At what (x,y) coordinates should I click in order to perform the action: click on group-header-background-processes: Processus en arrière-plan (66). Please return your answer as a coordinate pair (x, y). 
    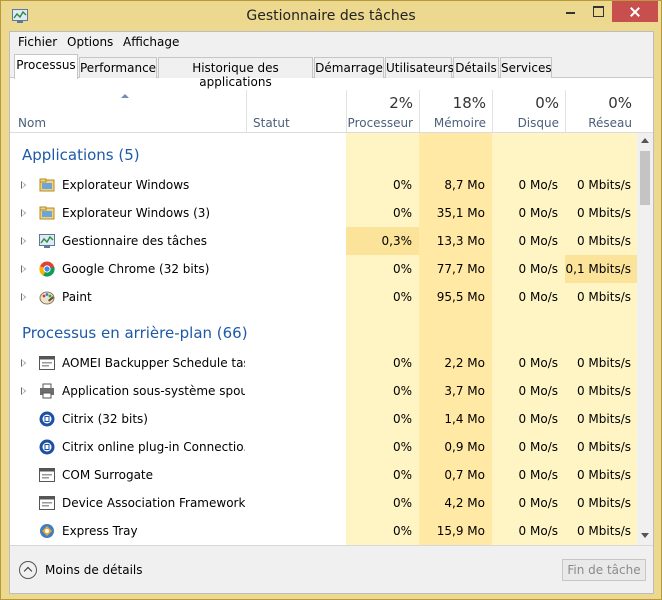
    Looking at the image, I should click on (323, 330).